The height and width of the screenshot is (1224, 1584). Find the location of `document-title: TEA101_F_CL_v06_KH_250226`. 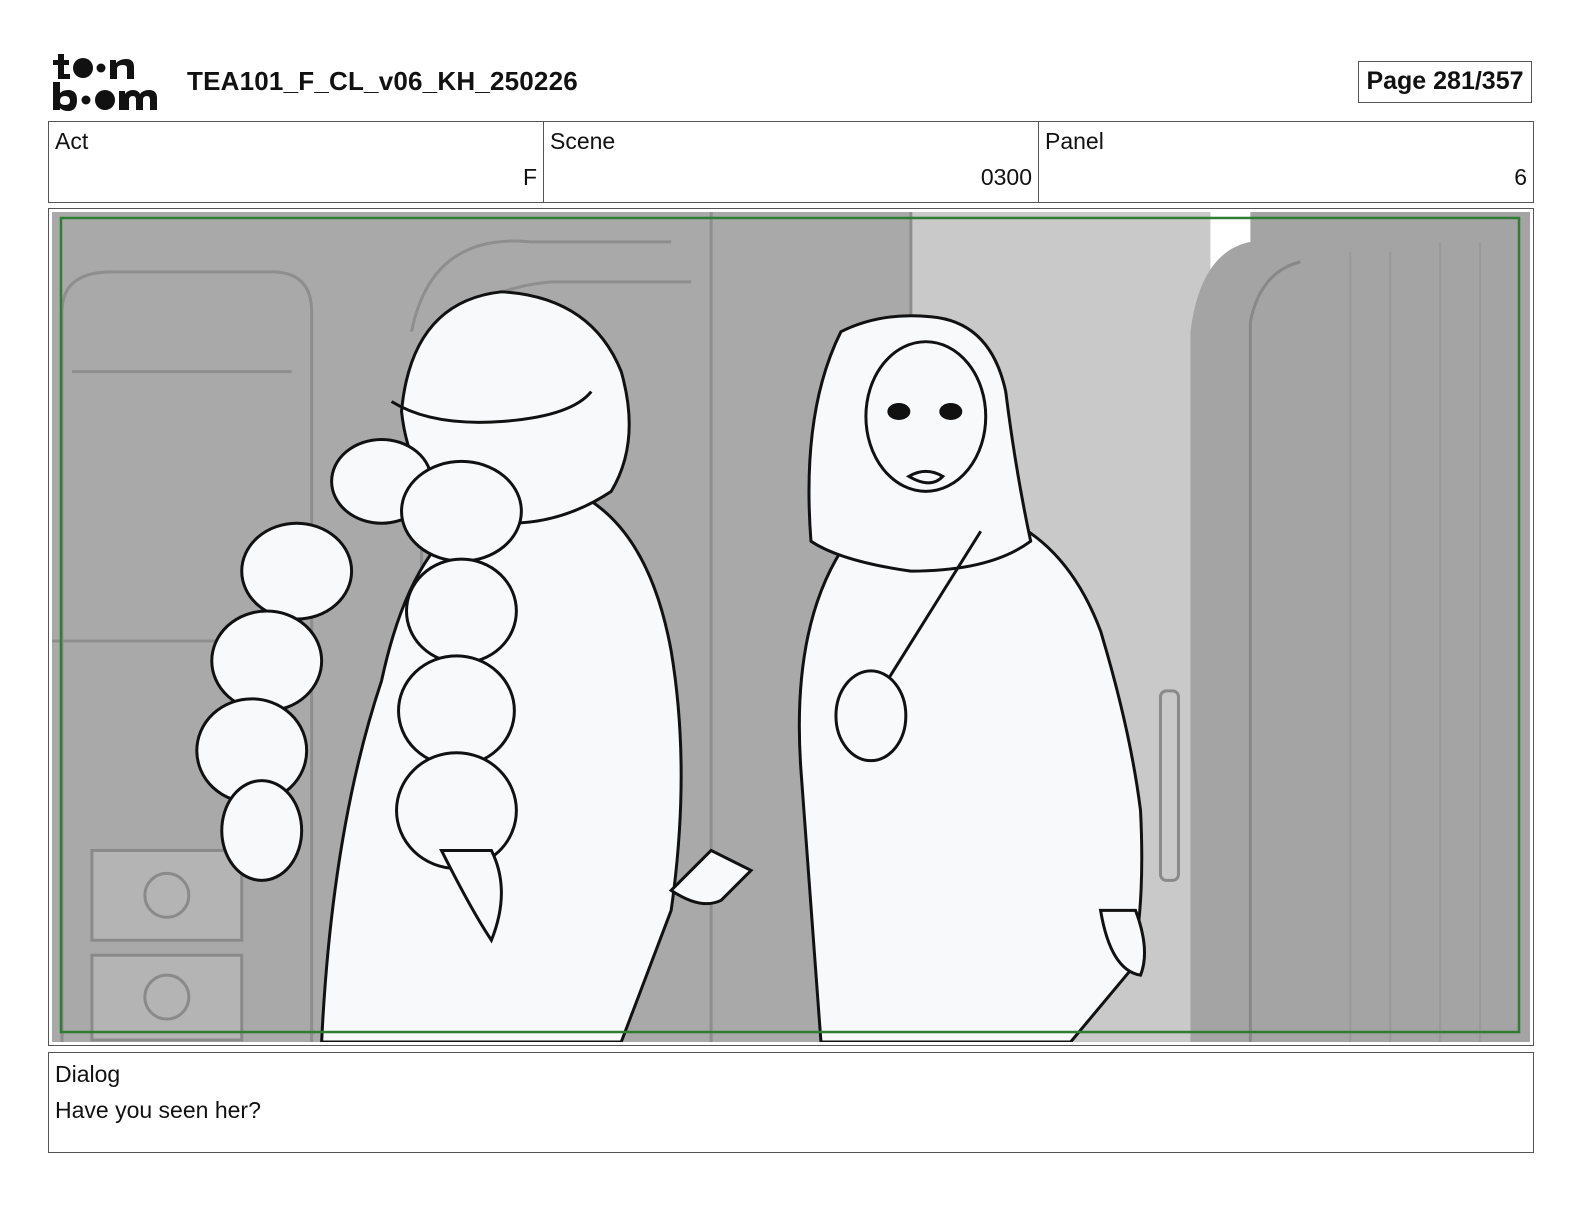

document-title: TEA101_F_CL_v06_KH_250226 is located at coordinates (382, 81).